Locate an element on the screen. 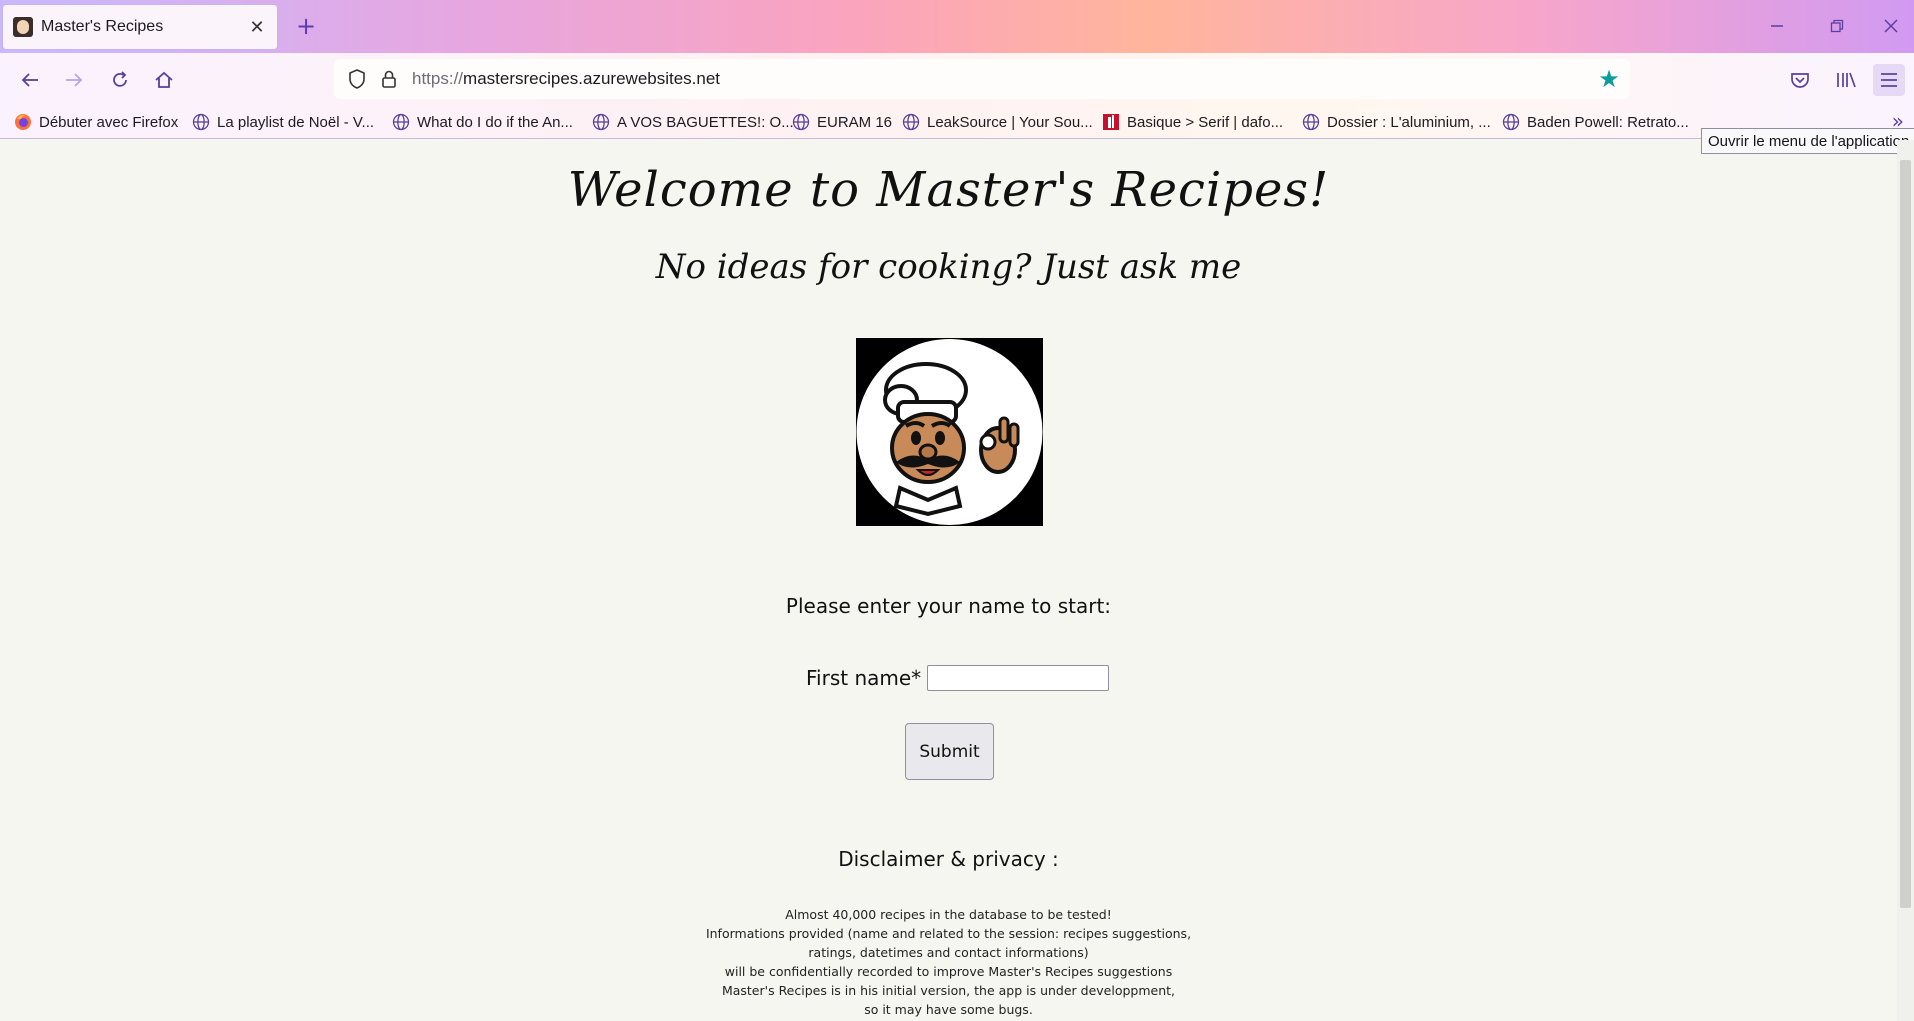 The width and height of the screenshot is (1914, 1021). bookmark-label: EURAM 16 is located at coordinates (855, 122).